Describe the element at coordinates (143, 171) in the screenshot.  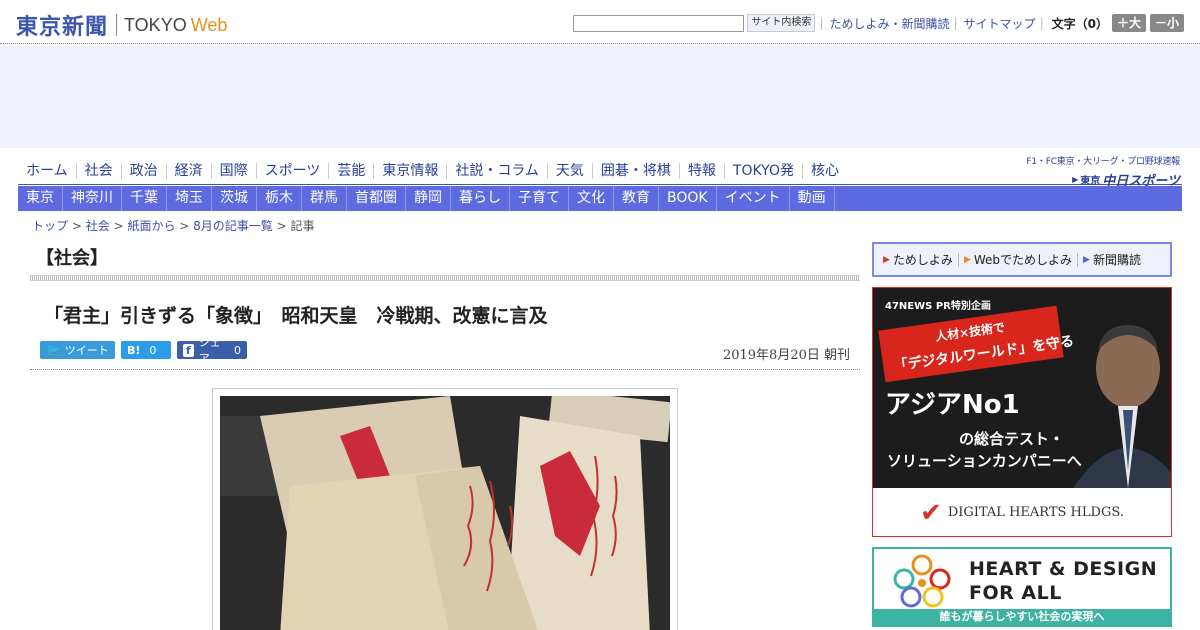
I see `nav-politics: 政治` at that location.